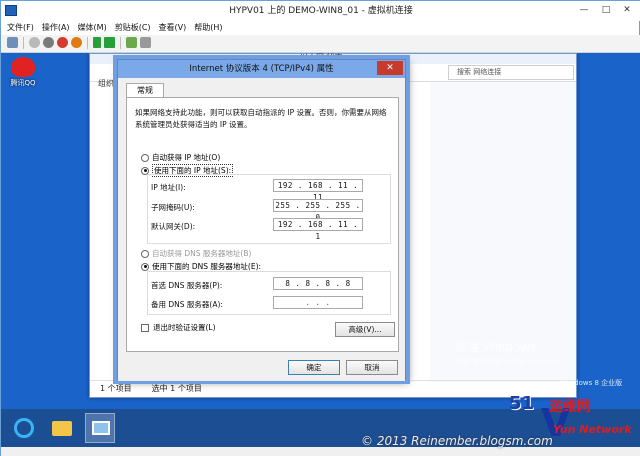  What do you see at coordinates (168, 187) in the screenshot?
I see `ip-address-label: IP 地址(I):` at bounding box center [168, 187].